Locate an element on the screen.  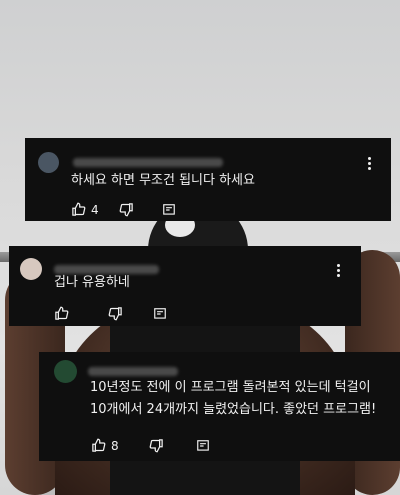
like-button: 4 is located at coordinates (85, 209).